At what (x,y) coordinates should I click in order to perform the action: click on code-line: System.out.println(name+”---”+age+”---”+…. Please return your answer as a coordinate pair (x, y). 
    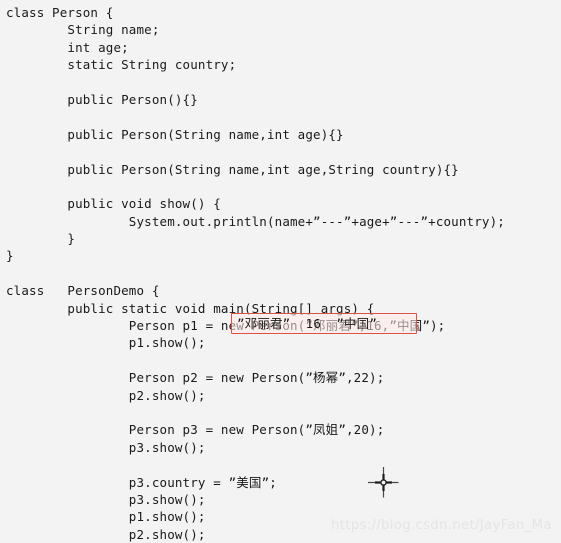
    Looking at the image, I should click on (255, 221).